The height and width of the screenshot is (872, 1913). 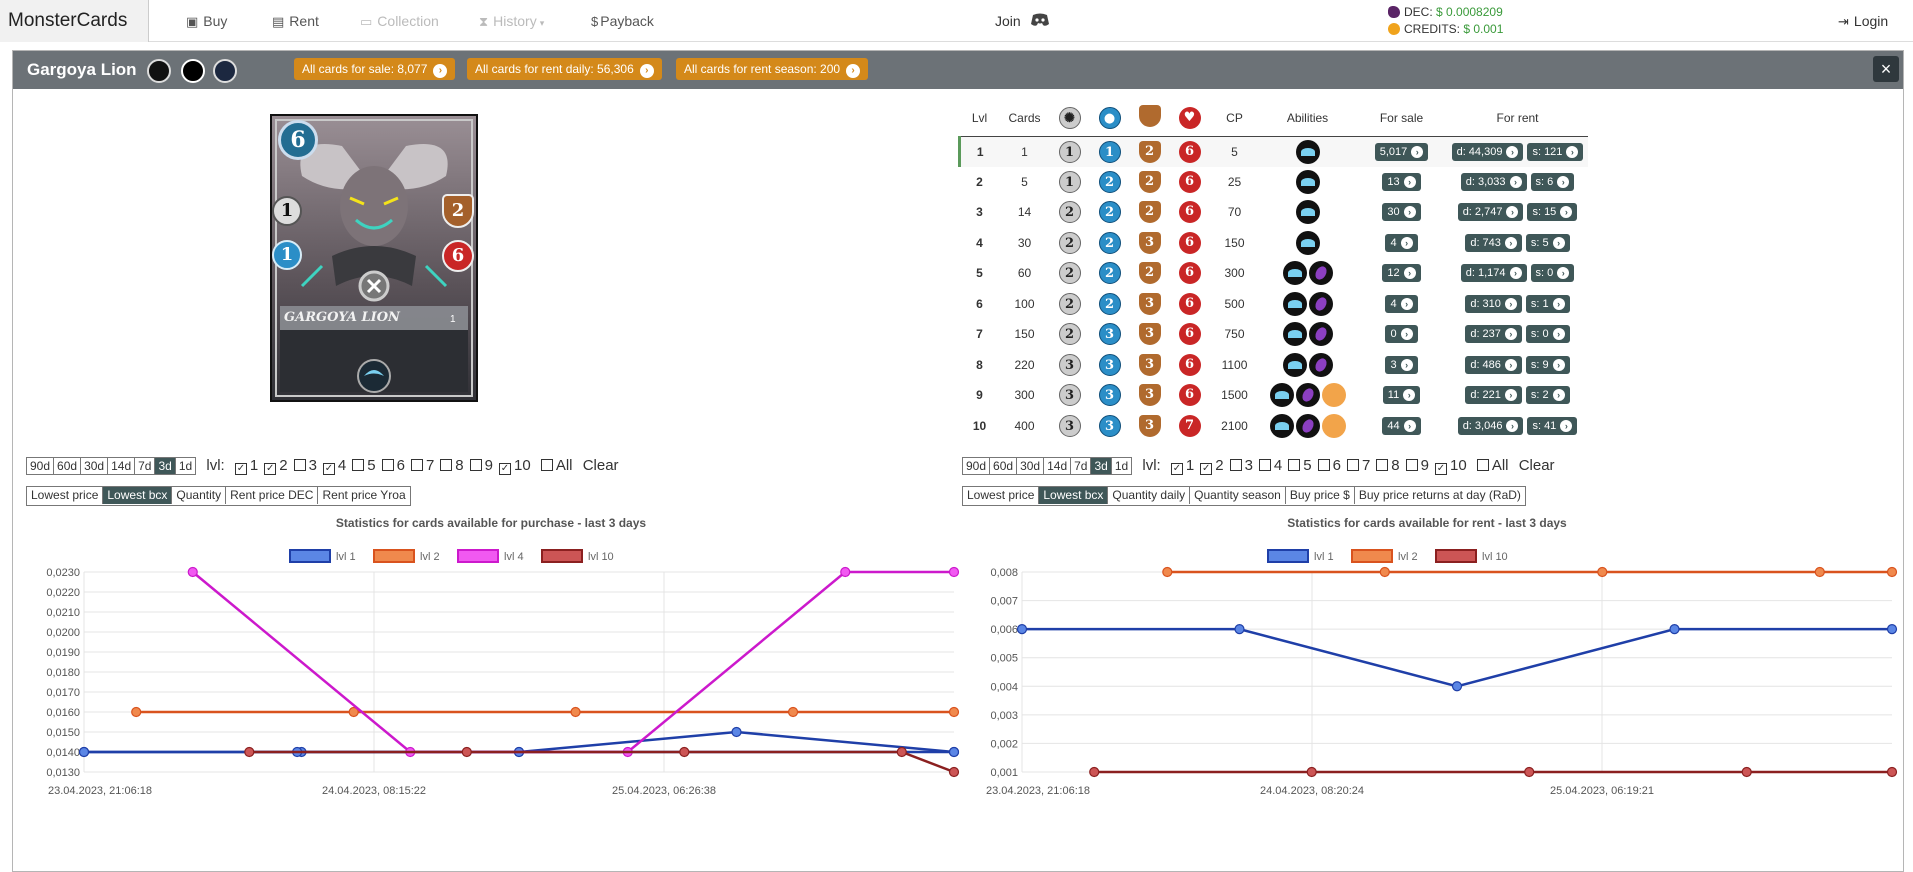 What do you see at coordinates (1493, 364) in the screenshot?
I see `rent-daily-button: d: 486 ›` at bounding box center [1493, 364].